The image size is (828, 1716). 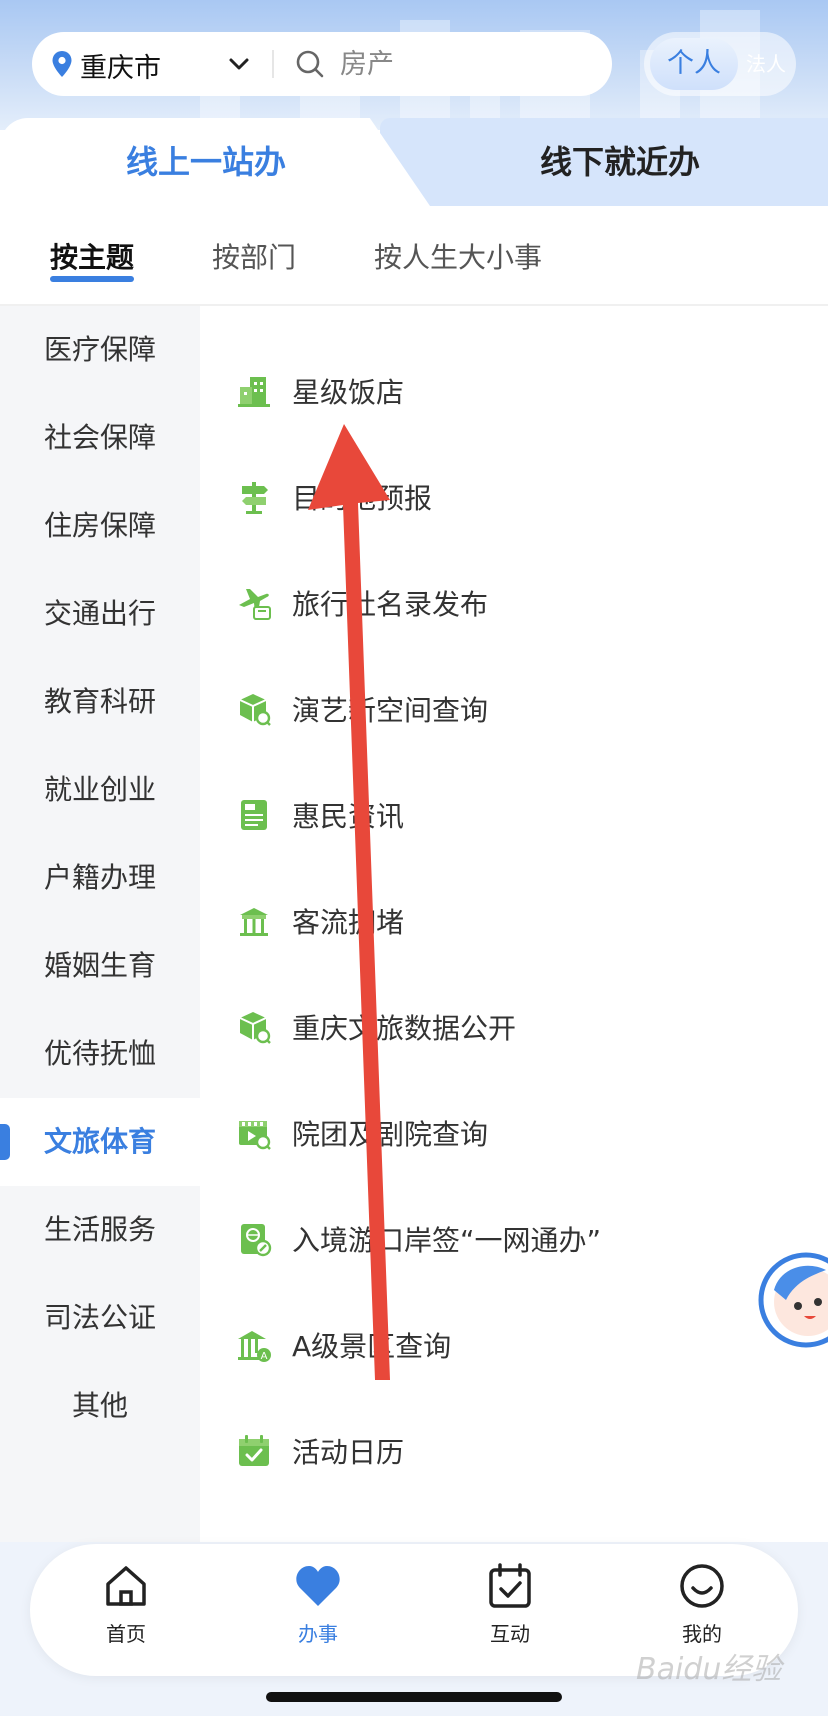 What do you see at coordinates (254, 1346) in the screenshot?
I see `scenic-spot-icon: A` at bounding box center [254, 1346].